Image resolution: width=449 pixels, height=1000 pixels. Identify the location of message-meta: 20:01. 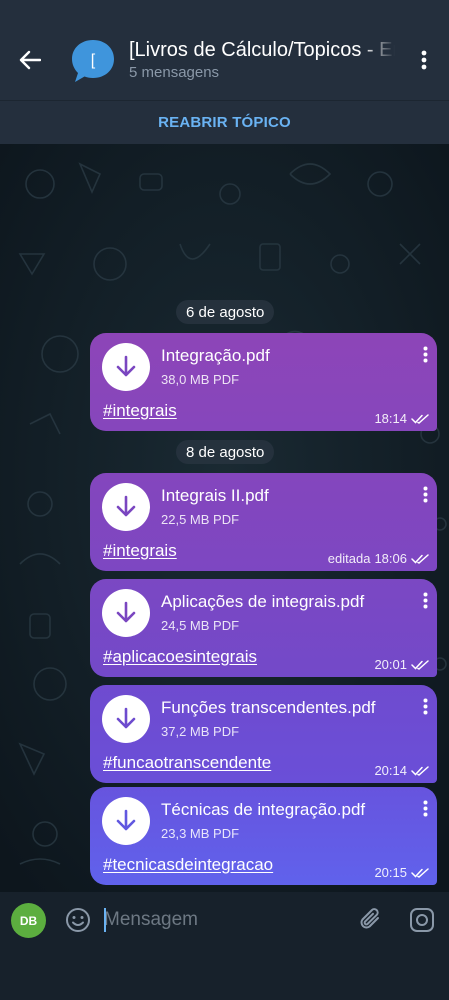
(401, 664).